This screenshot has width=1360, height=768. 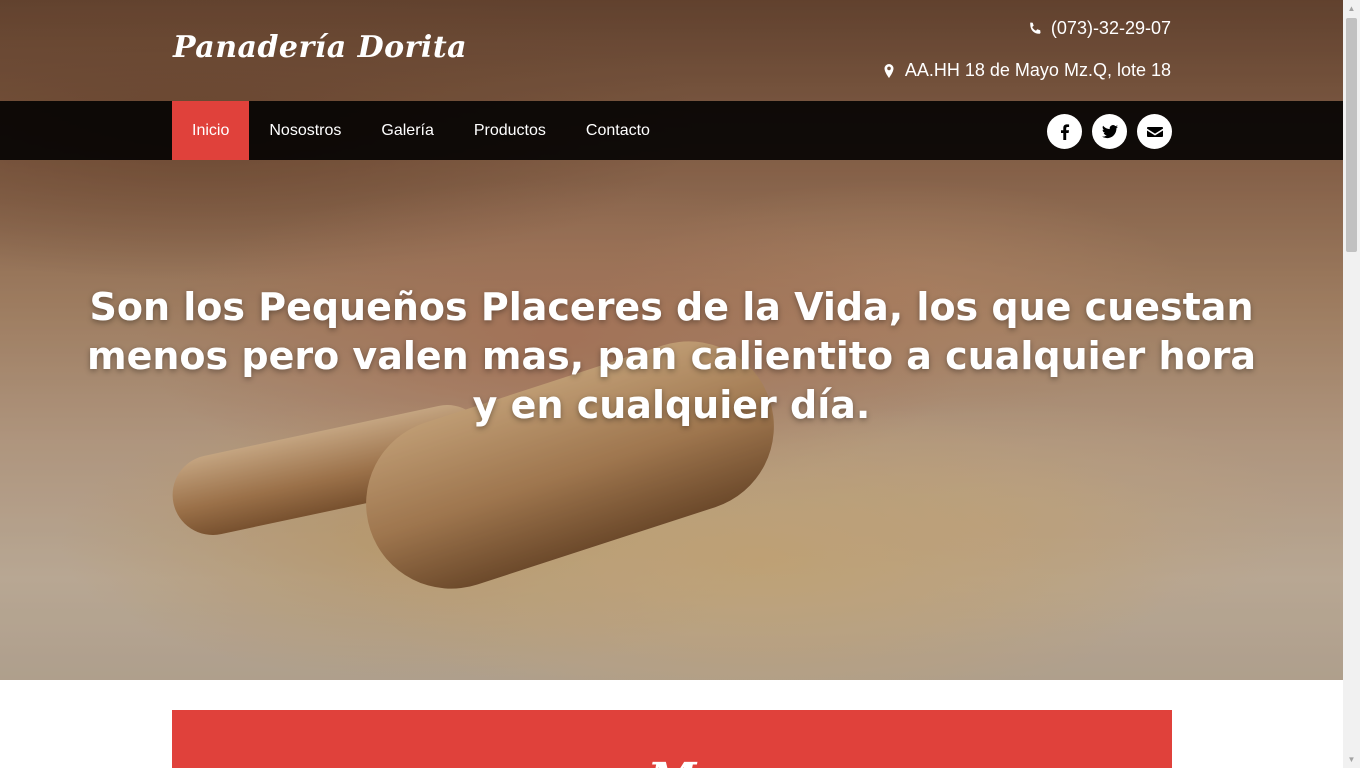 I want to click on featured-section: M, so click(x=672, y=739).